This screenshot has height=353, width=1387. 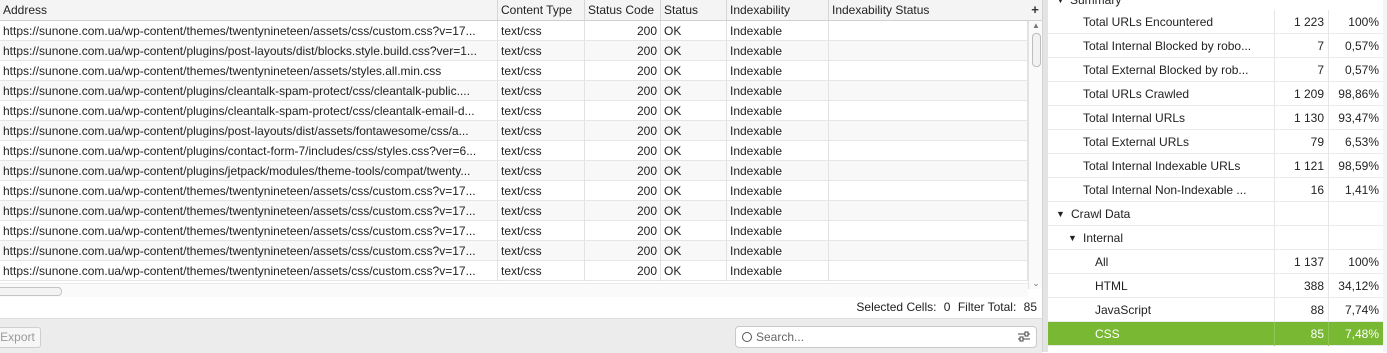 I want to click on summary-item: Total External URLs 79 6,53%, so click(x=1217, y=142).